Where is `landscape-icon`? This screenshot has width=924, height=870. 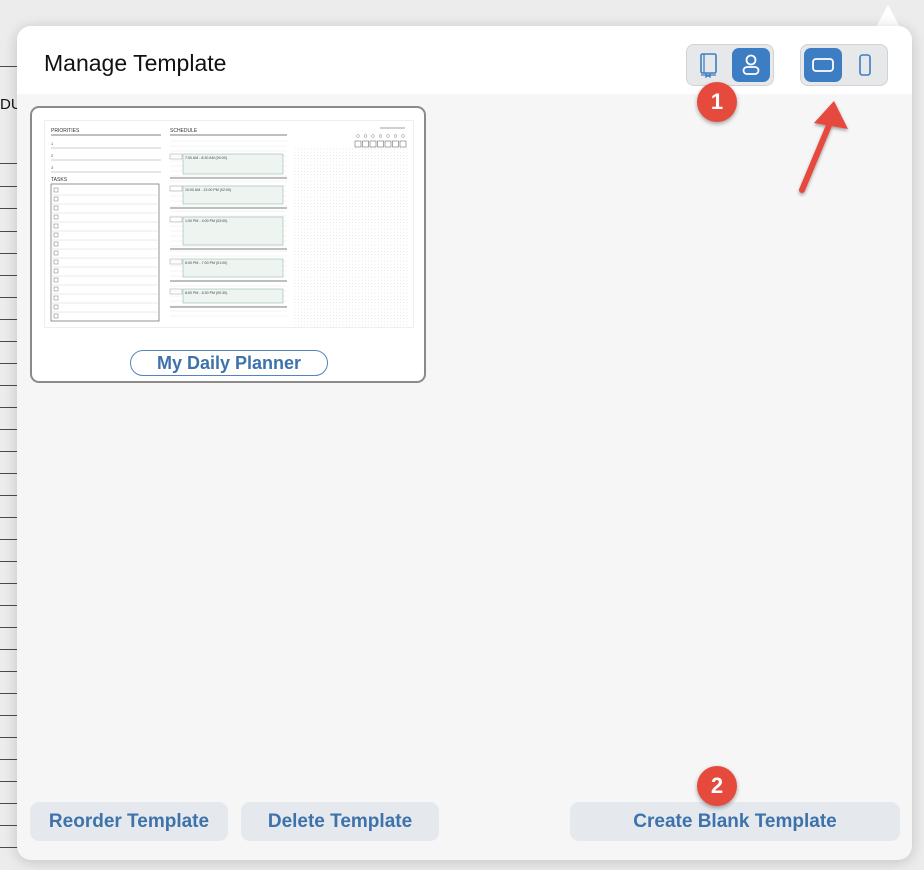 landscape-icon is located at coordinates (823, 65).